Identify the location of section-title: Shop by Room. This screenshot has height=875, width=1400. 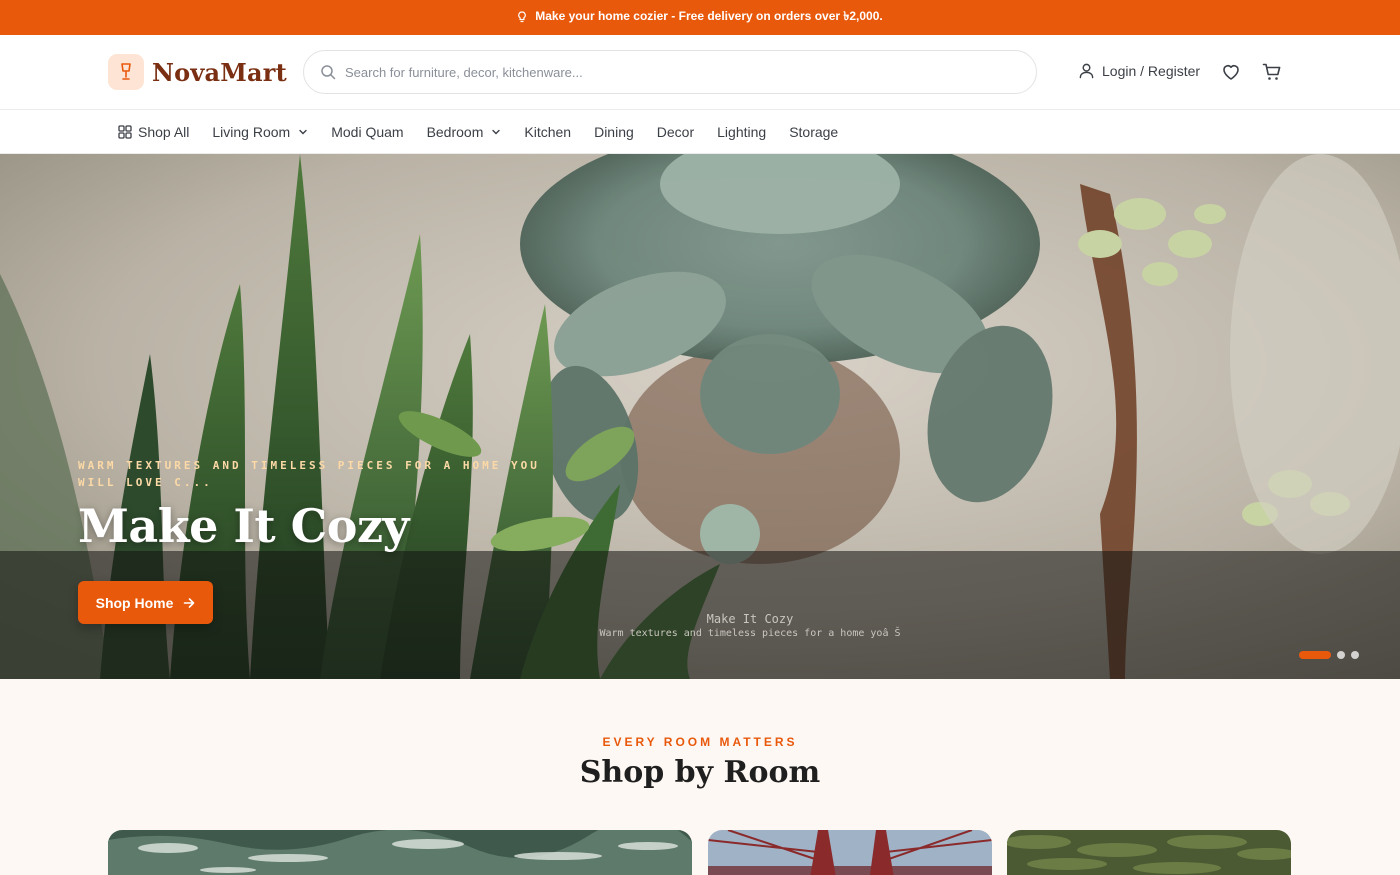
(700, 772).